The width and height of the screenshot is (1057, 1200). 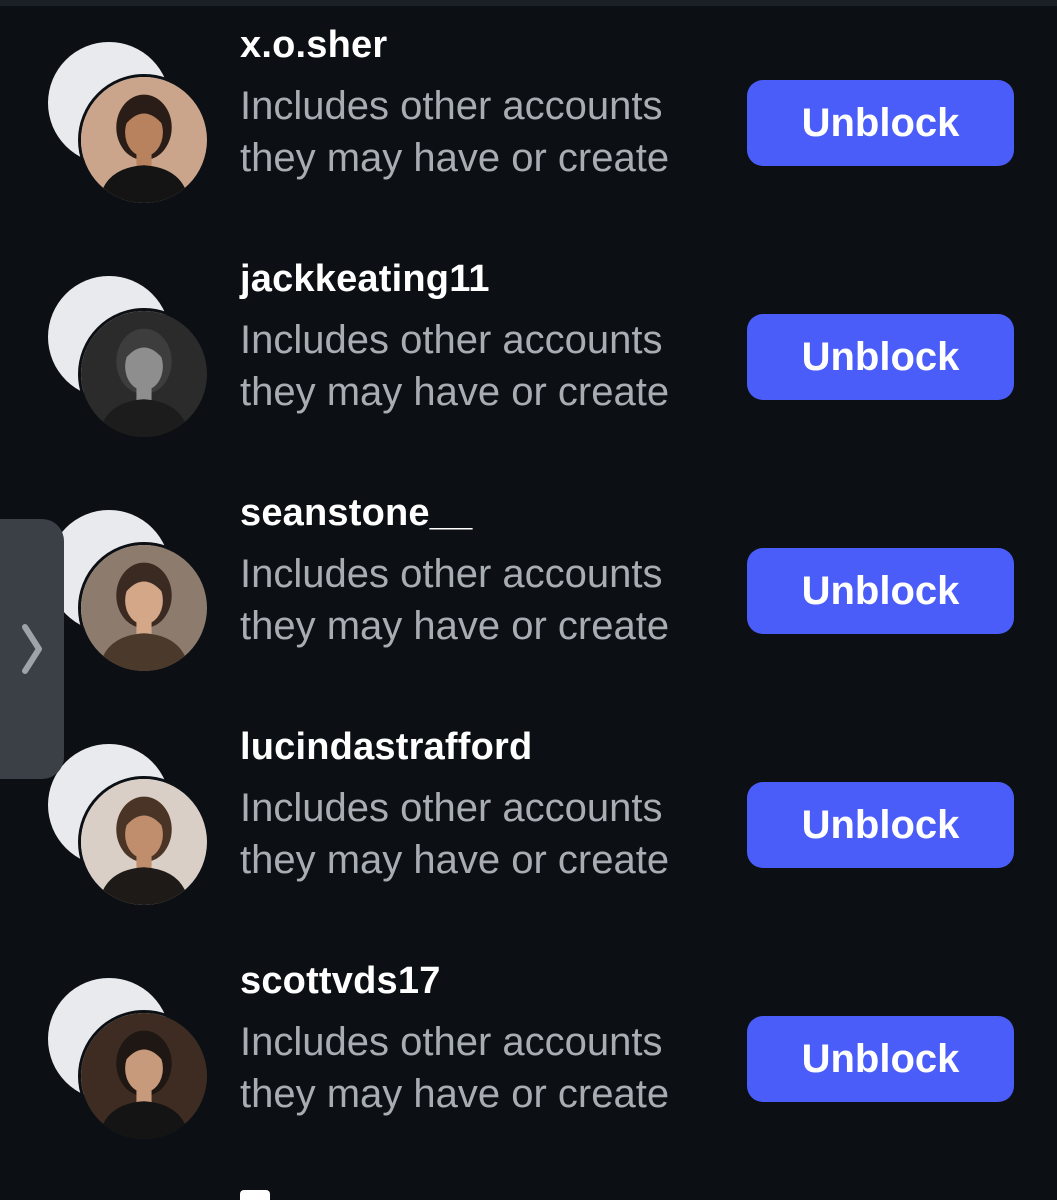 I want to click on chevron-right-icon, so click(x=32, y=649).